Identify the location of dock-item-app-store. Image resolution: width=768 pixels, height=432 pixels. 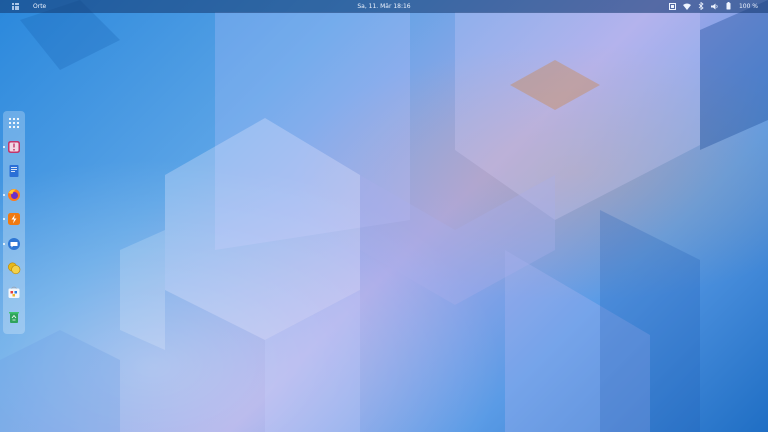
(14, 292).